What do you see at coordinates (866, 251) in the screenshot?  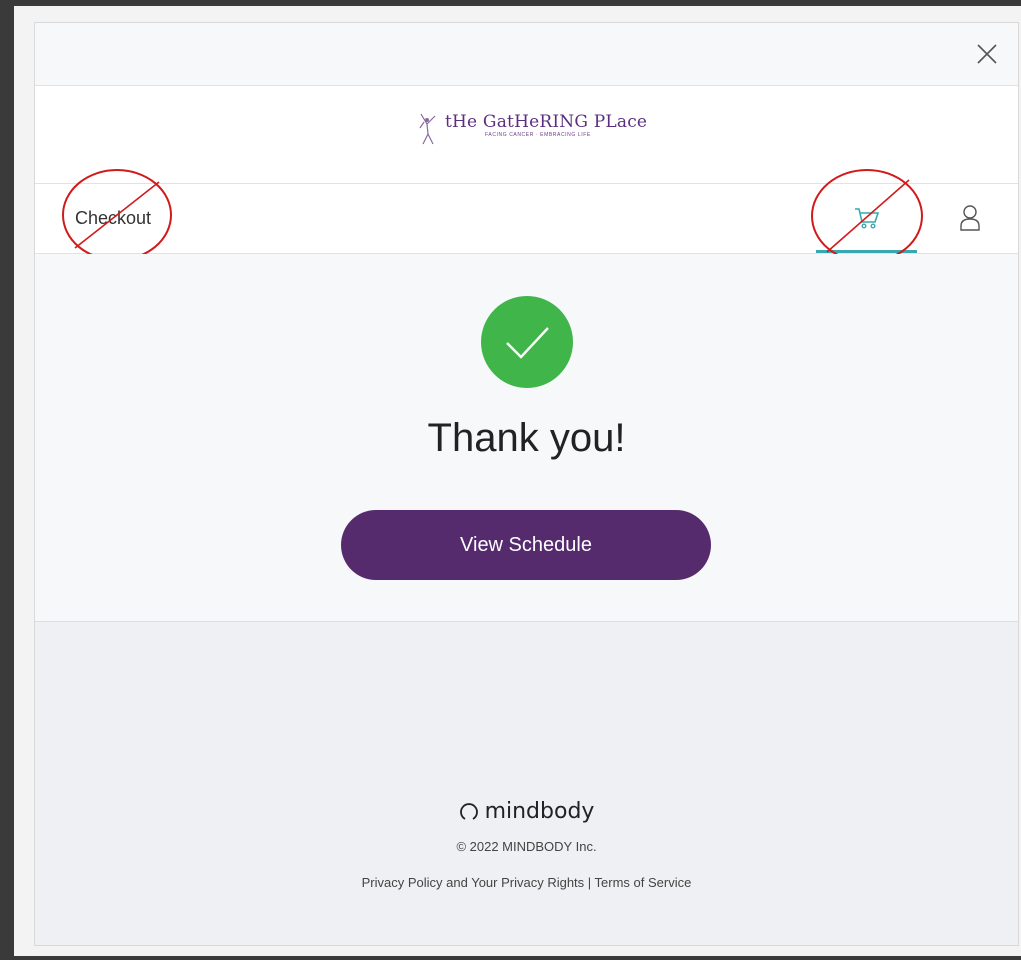 I see `active-tab-indicator` at bounding box center [866, 251].